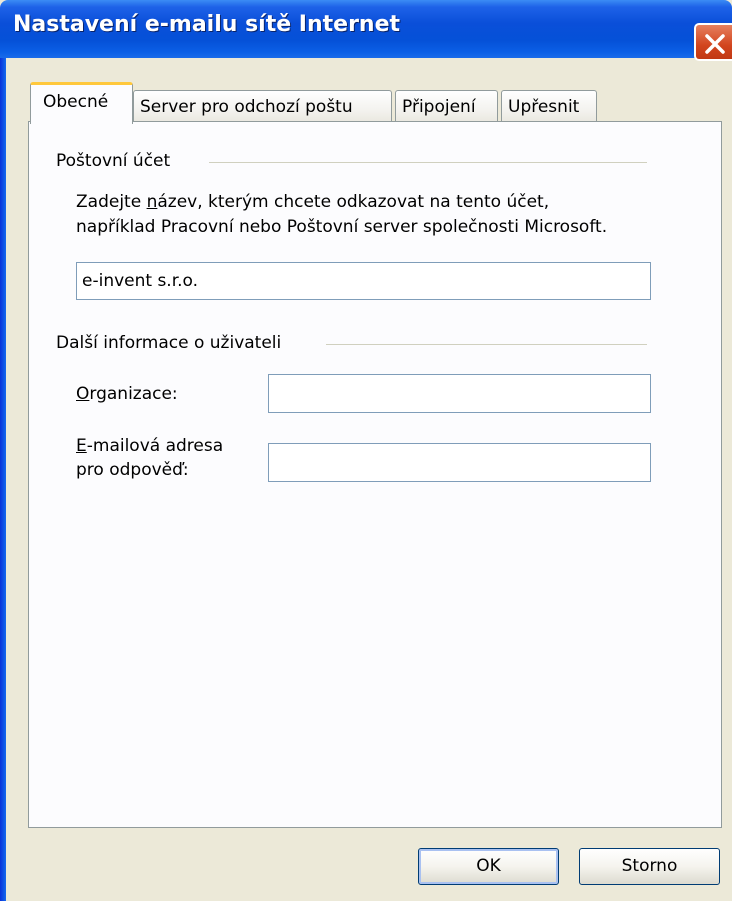  Describe the element at coordinates (76, 102) in the screenshot. I see `tab-general-label: Obecné` at that location.